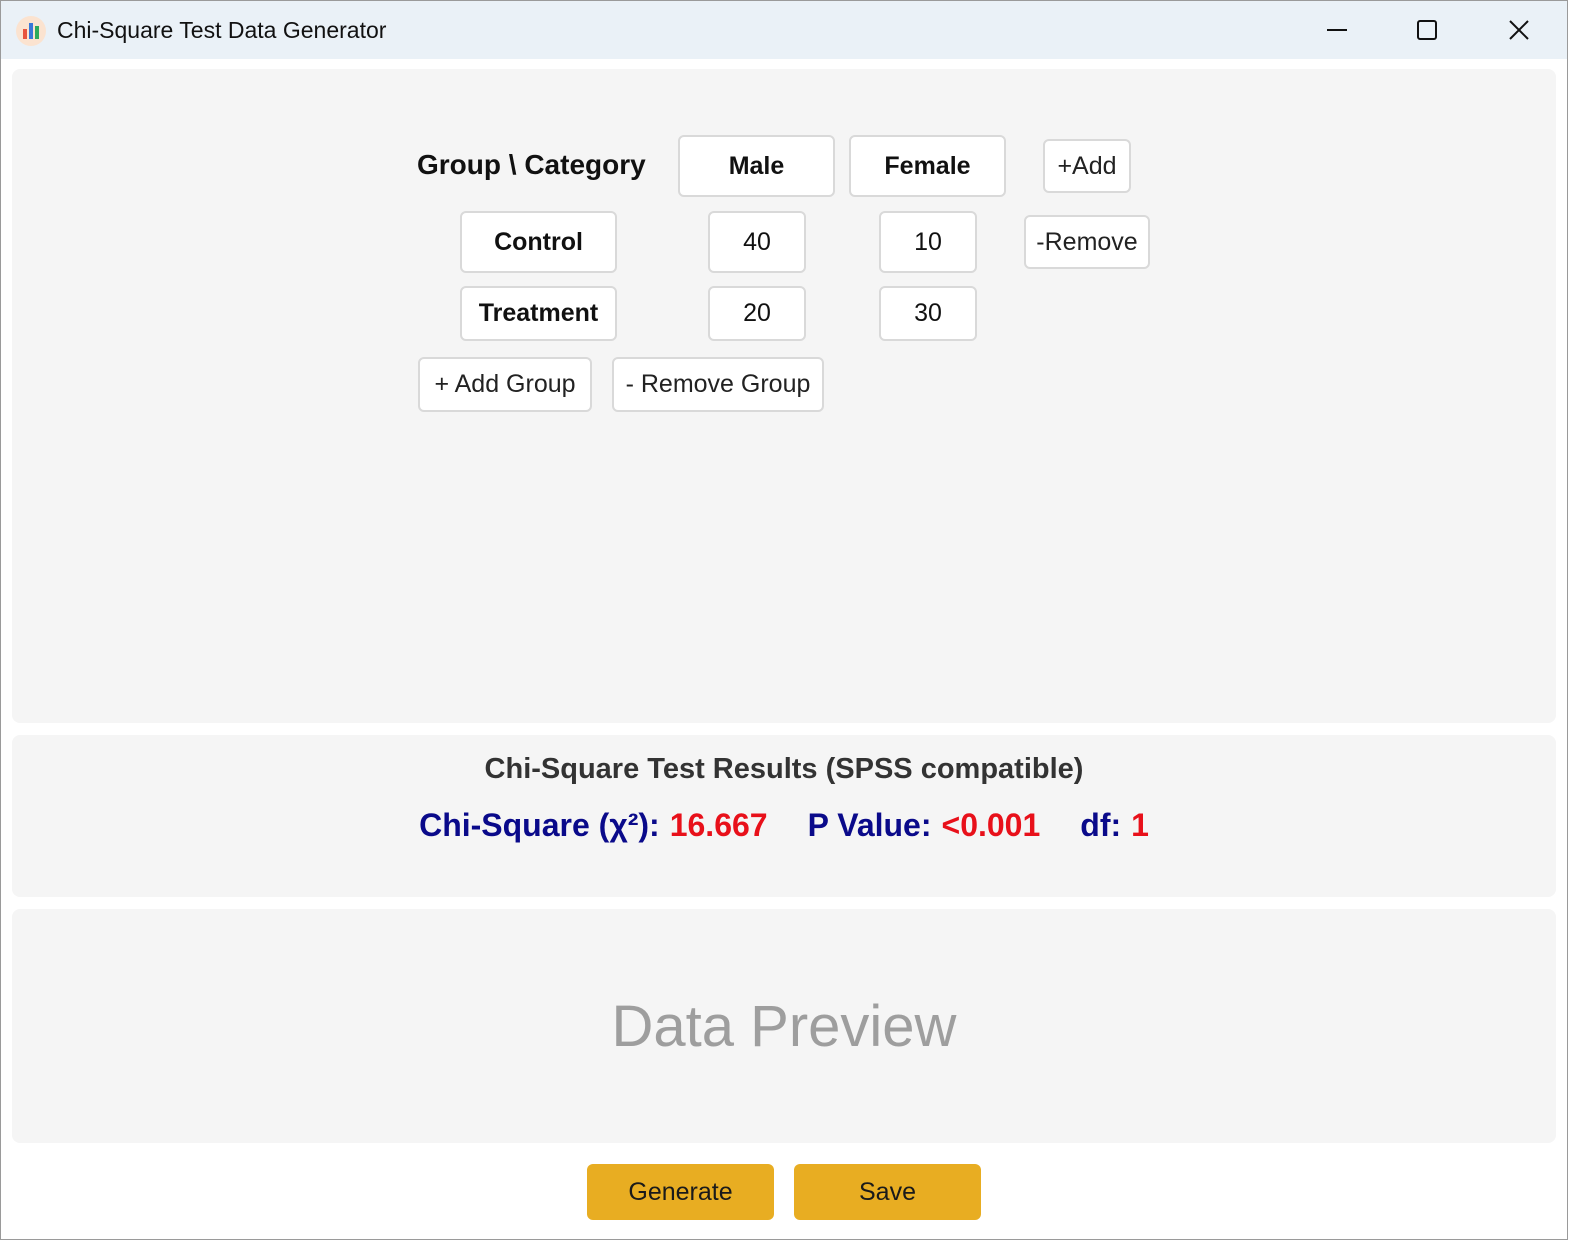 The image size is (1578, 1248). Describe the element at coordinates (505, 384) in the screenshot. I see `add-group-button: + Add Group` at that location.